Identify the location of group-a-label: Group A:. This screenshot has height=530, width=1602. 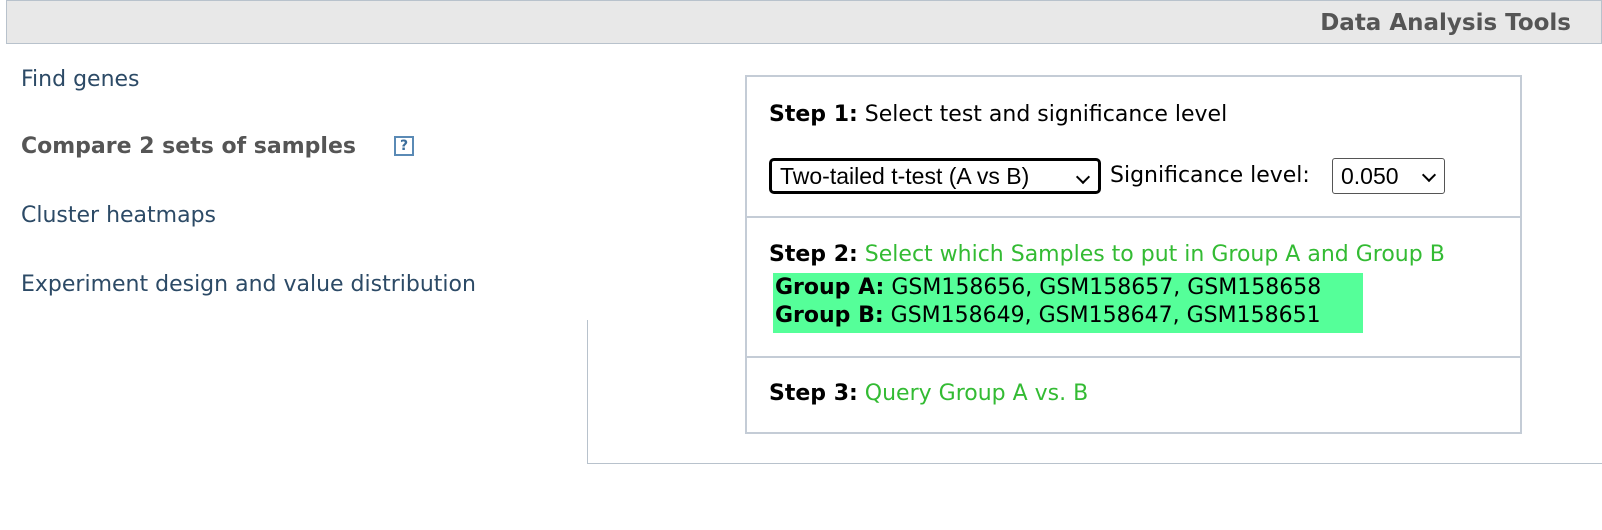
(830, 287).